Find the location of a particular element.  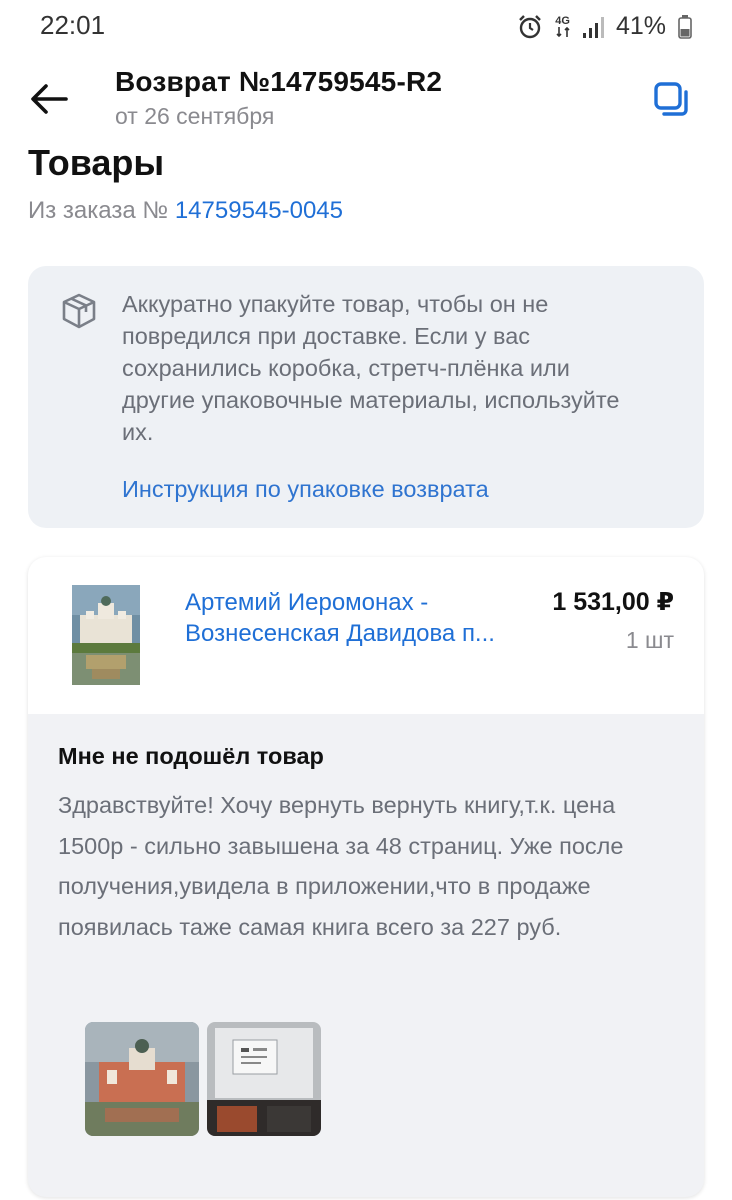

status-bar: 22:01 4G 41% is located at coordinates (366, 27).